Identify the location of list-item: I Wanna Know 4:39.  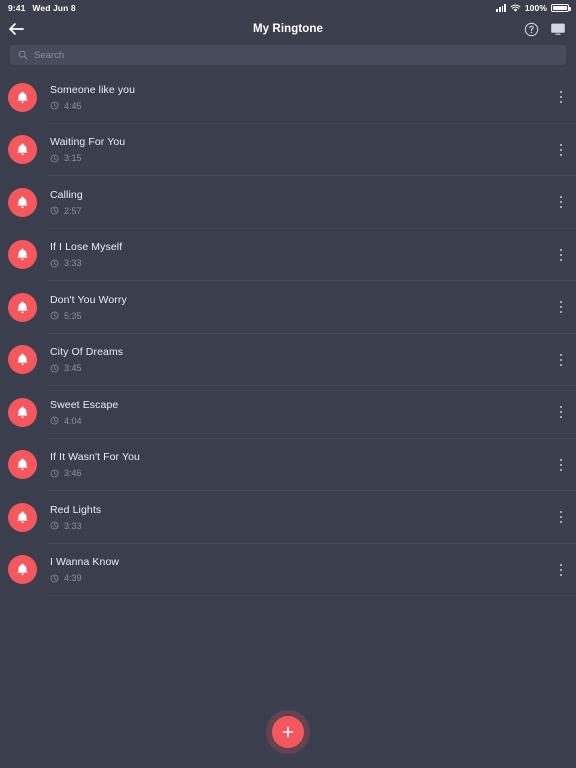
(288, 570).